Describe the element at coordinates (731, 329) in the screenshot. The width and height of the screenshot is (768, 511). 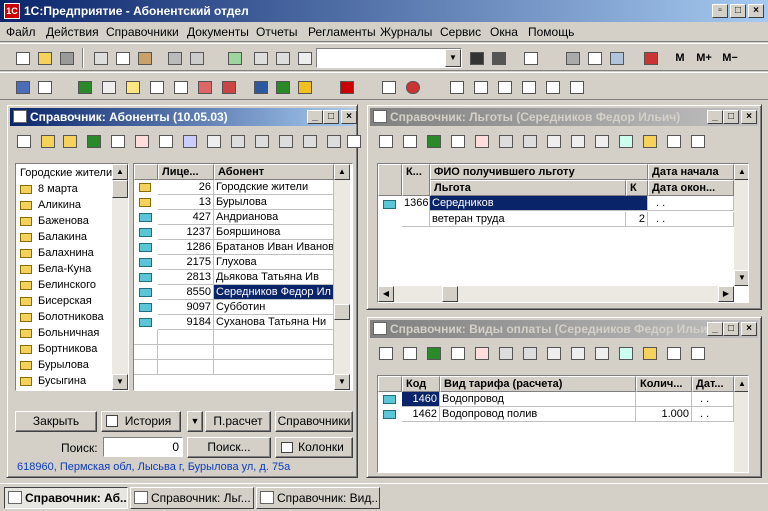
I see `maximize-button: □` at that location.